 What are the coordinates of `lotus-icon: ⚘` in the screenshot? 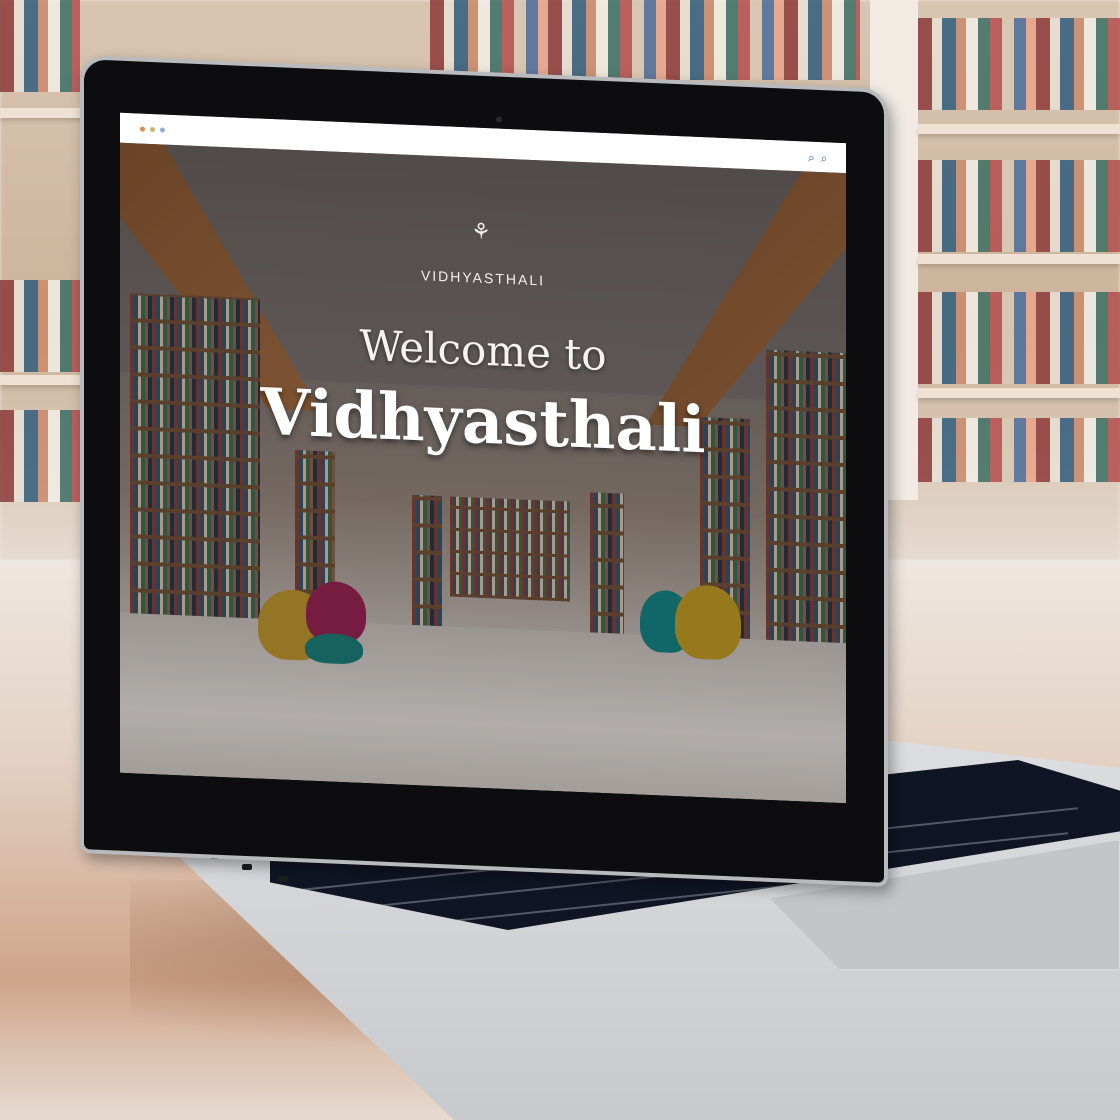 It's located at (481, 232).